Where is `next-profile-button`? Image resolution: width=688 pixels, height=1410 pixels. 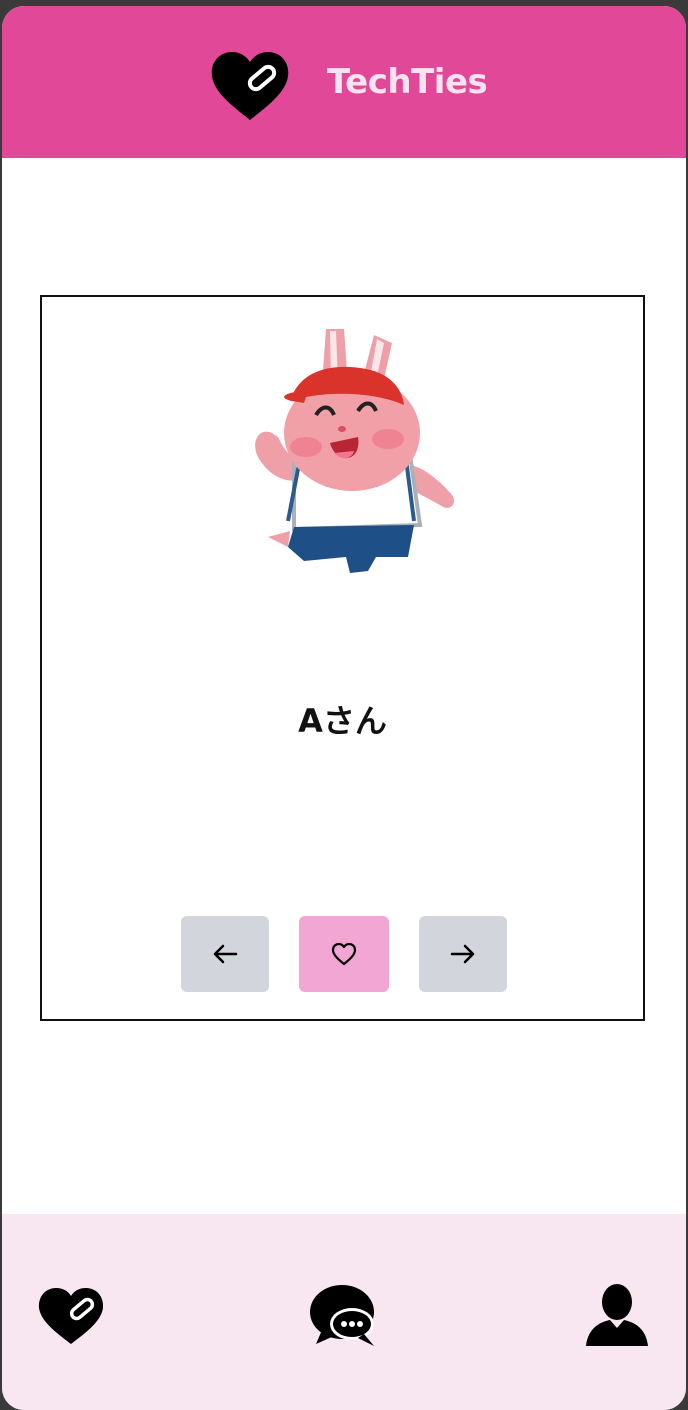
next-profile-button is located at coordinates (463, 954).